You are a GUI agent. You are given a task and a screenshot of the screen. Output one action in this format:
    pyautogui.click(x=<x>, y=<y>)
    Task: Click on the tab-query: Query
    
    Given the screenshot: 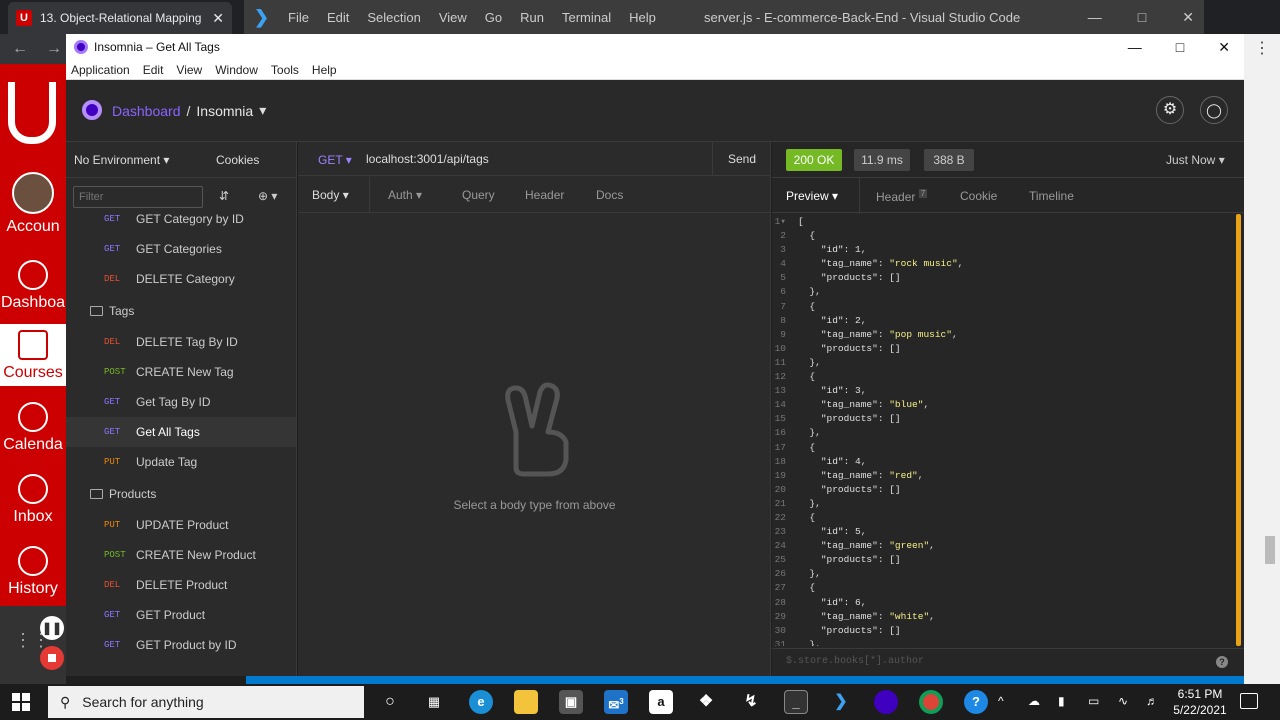 What is the action you would take?
    pyautogui.click(x=478, y=195)
    